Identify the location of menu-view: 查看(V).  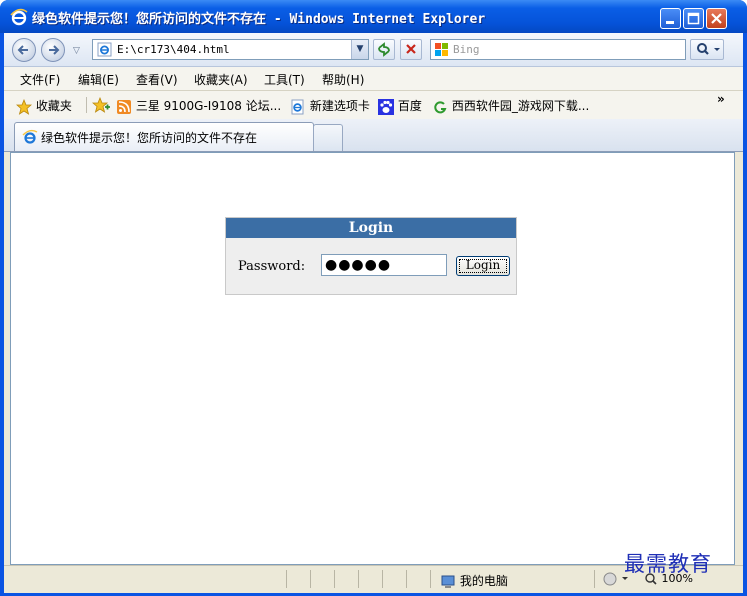
(157, 79).